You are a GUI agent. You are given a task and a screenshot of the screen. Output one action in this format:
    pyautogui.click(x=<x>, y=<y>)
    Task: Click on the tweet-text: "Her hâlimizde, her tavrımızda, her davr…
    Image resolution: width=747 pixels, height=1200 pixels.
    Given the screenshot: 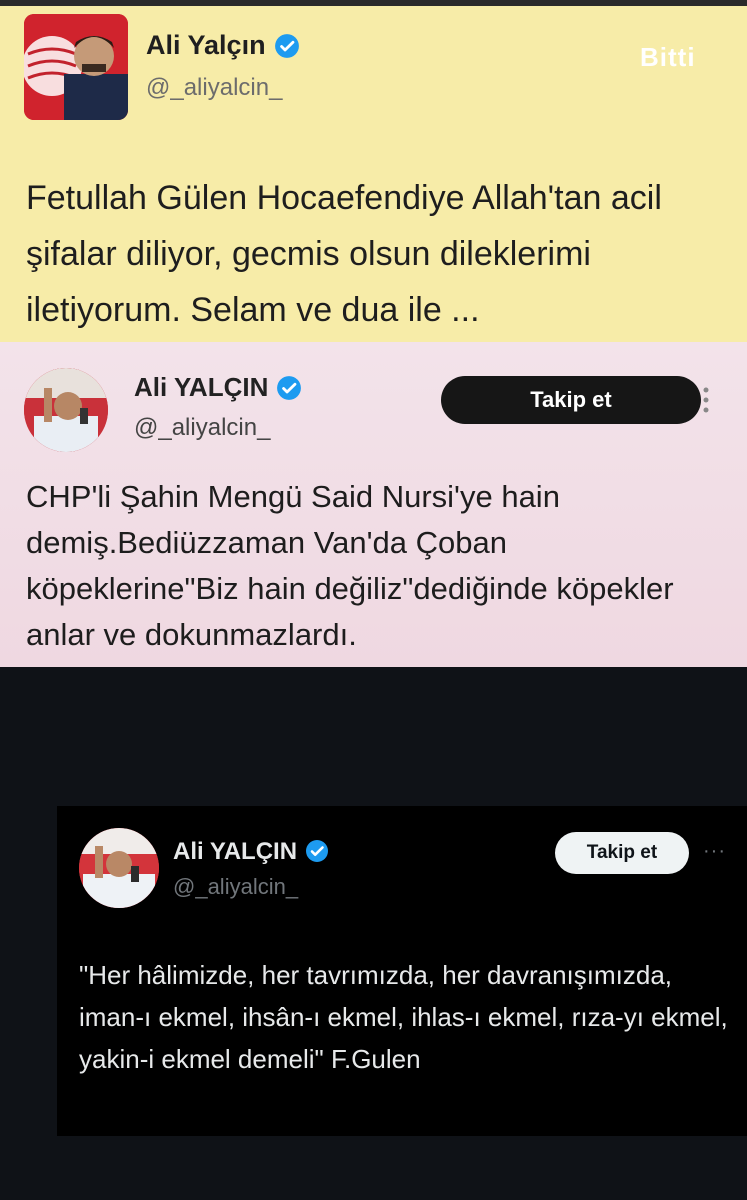 What is the action you would take?
    pyautogui.click(x=403, y=1017)
    